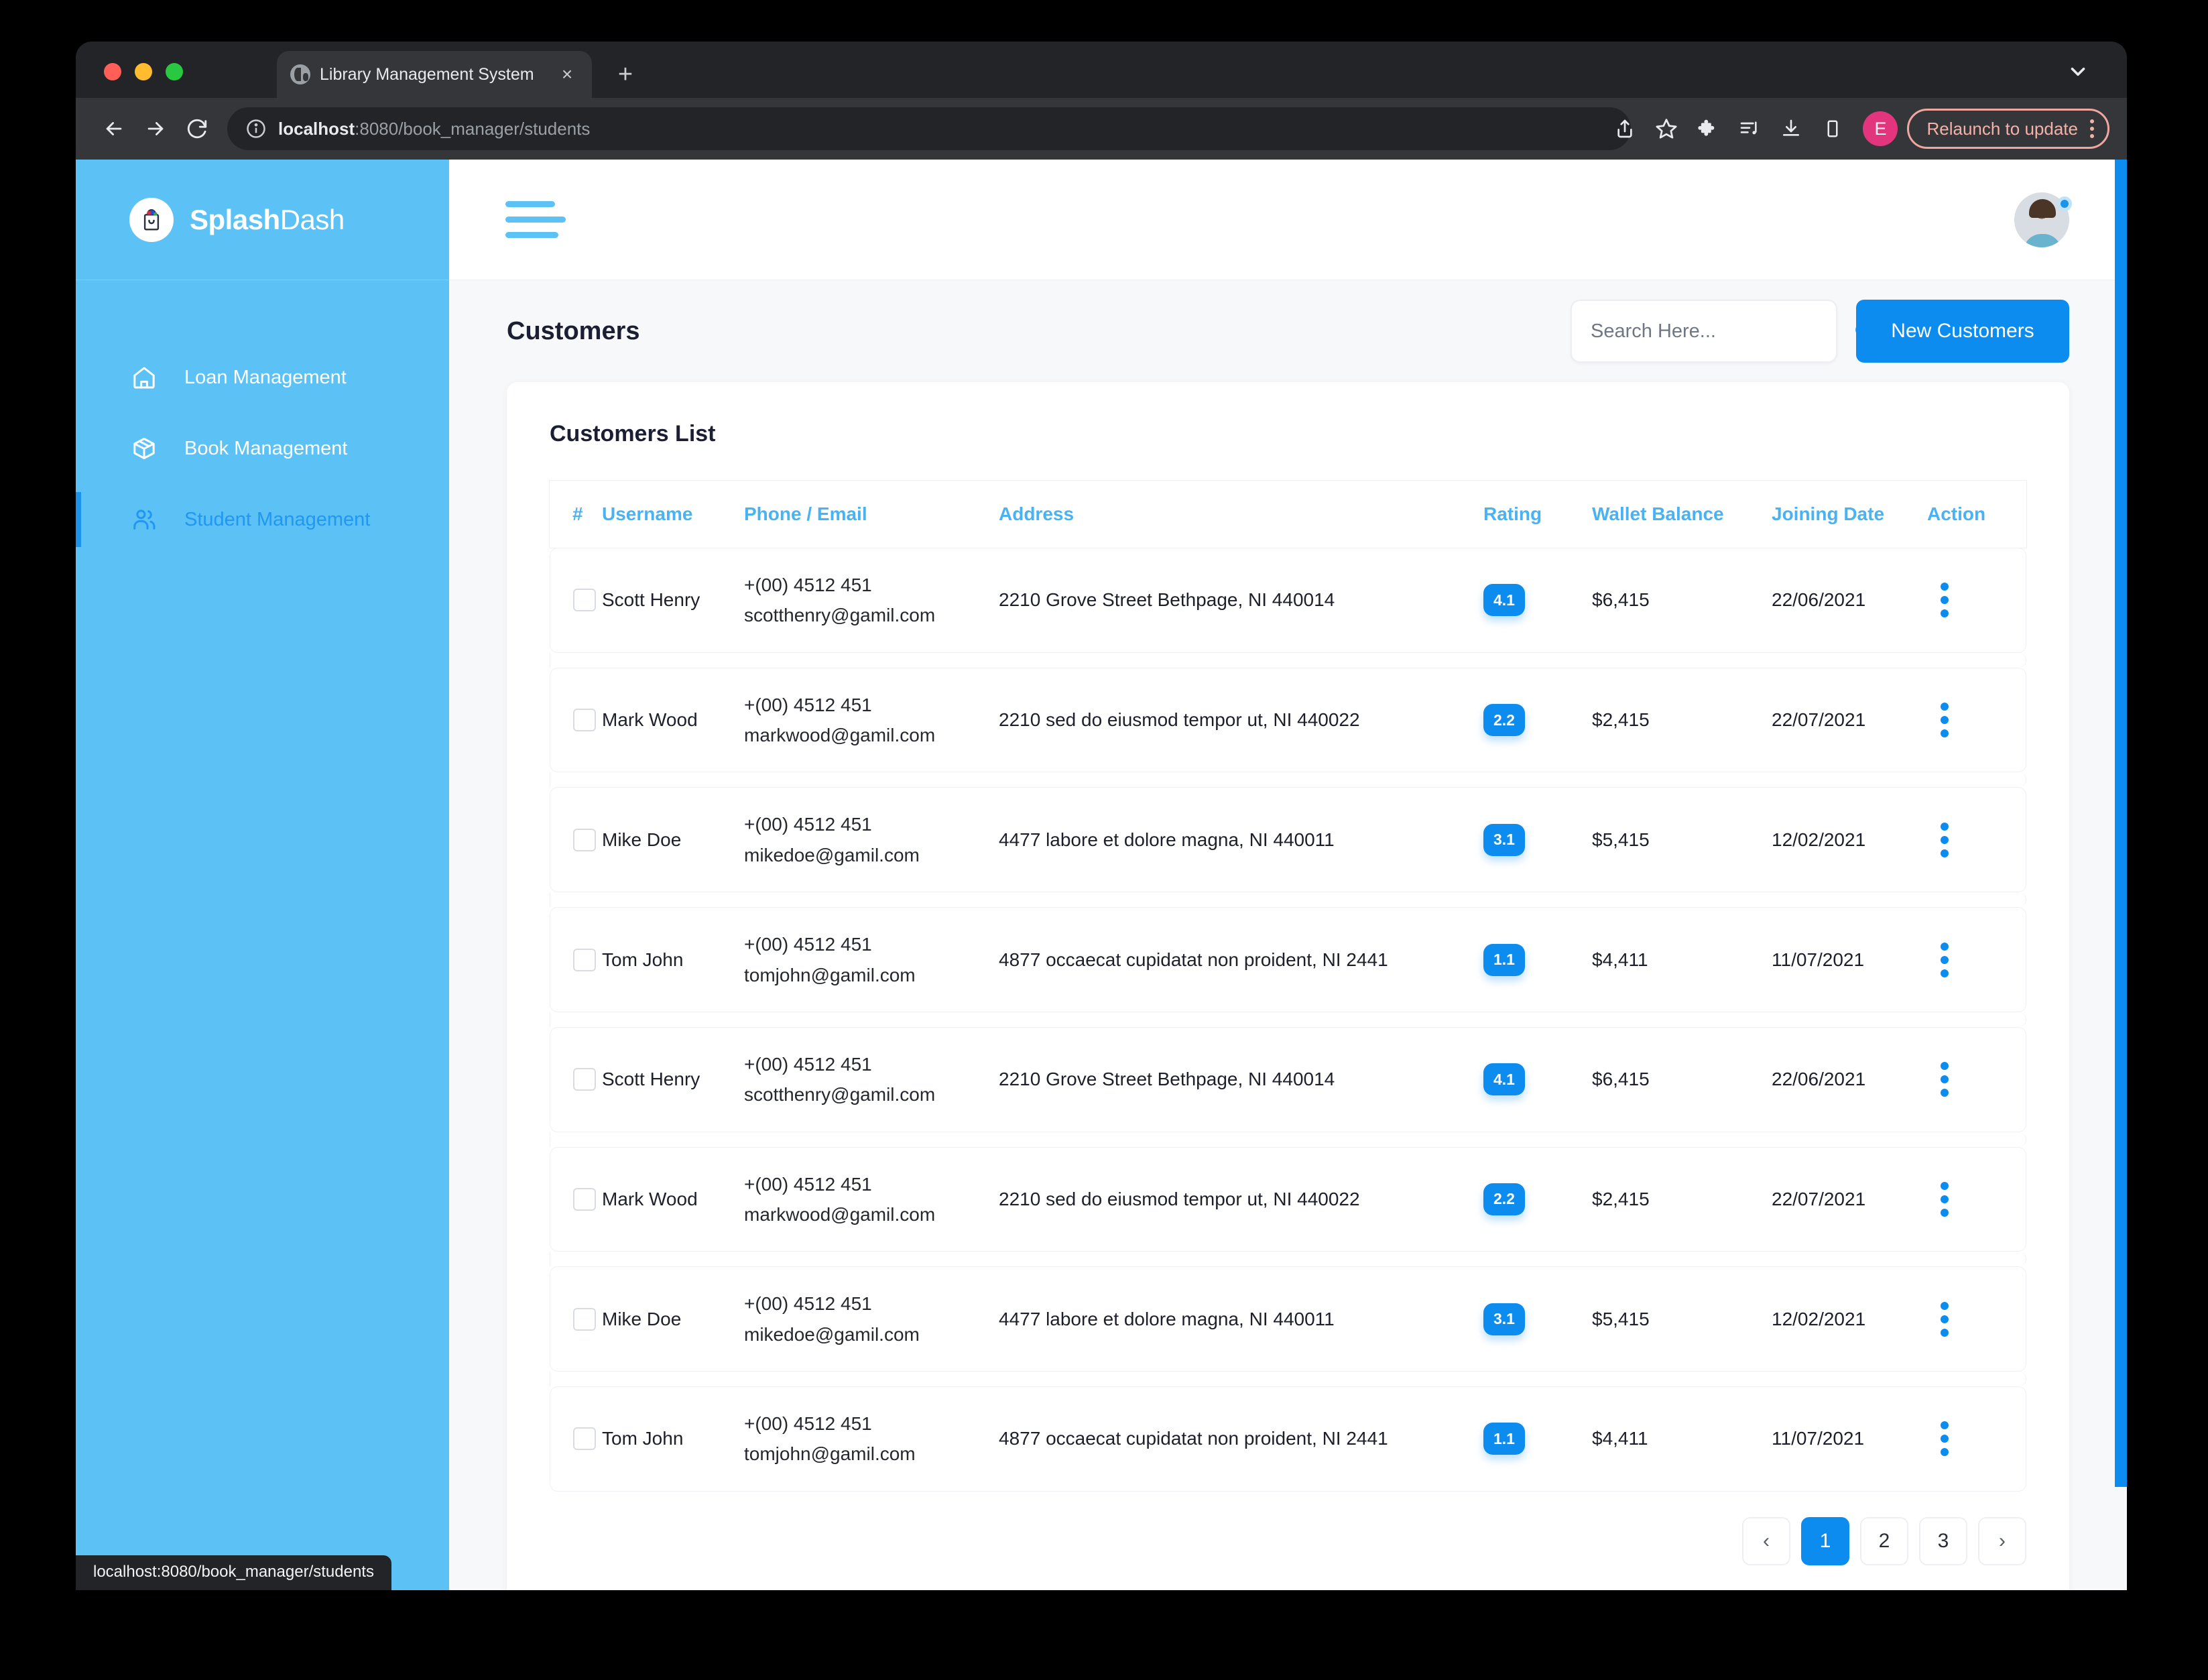 The image size is (2208, 1680). What do you see at coordinates (156, 128) in the screenshot?
I see `forward-icon` at bounding box center [156, 128].